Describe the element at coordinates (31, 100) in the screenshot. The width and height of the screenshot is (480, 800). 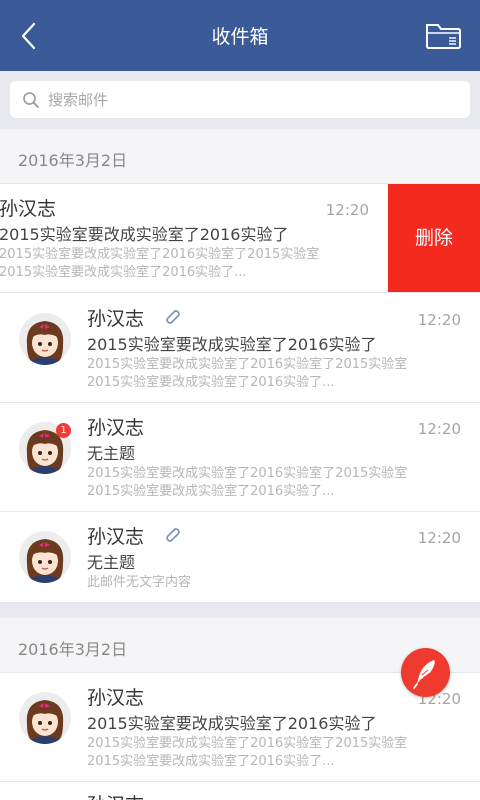
I see `search-icon` at that location.